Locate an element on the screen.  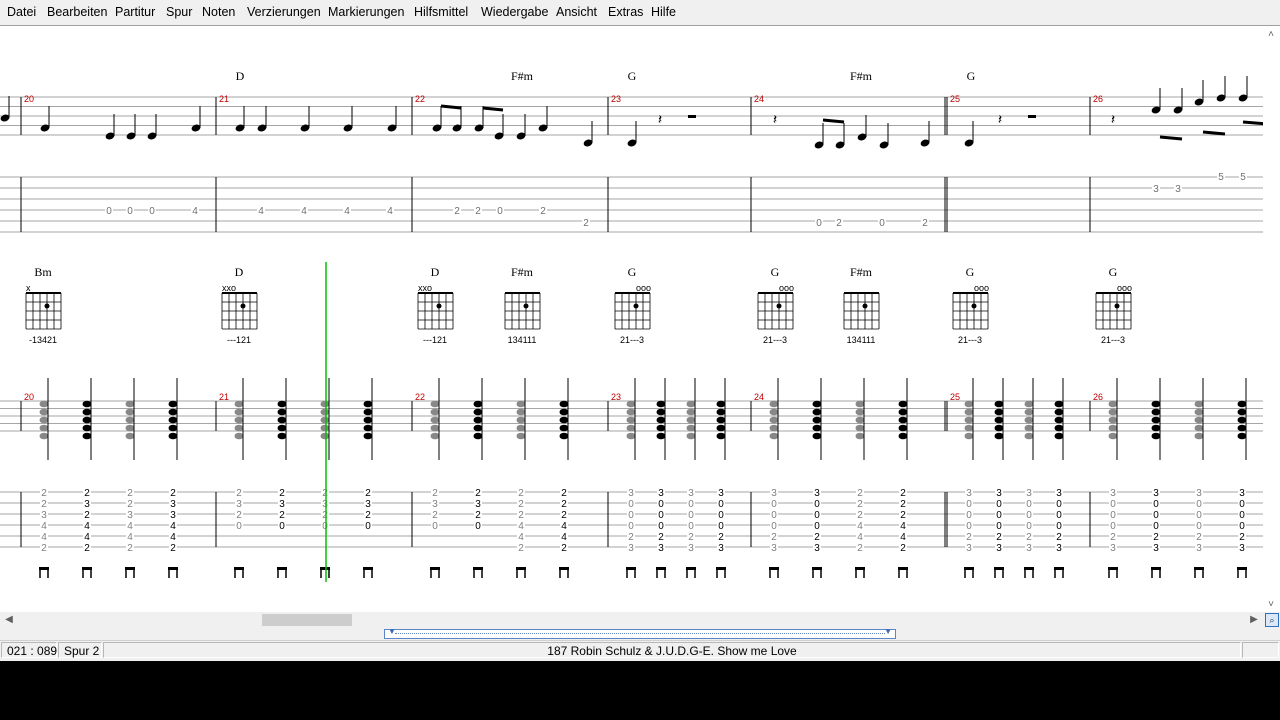
menu-ansicht: Ansicht is located at coordinates (576, 12).